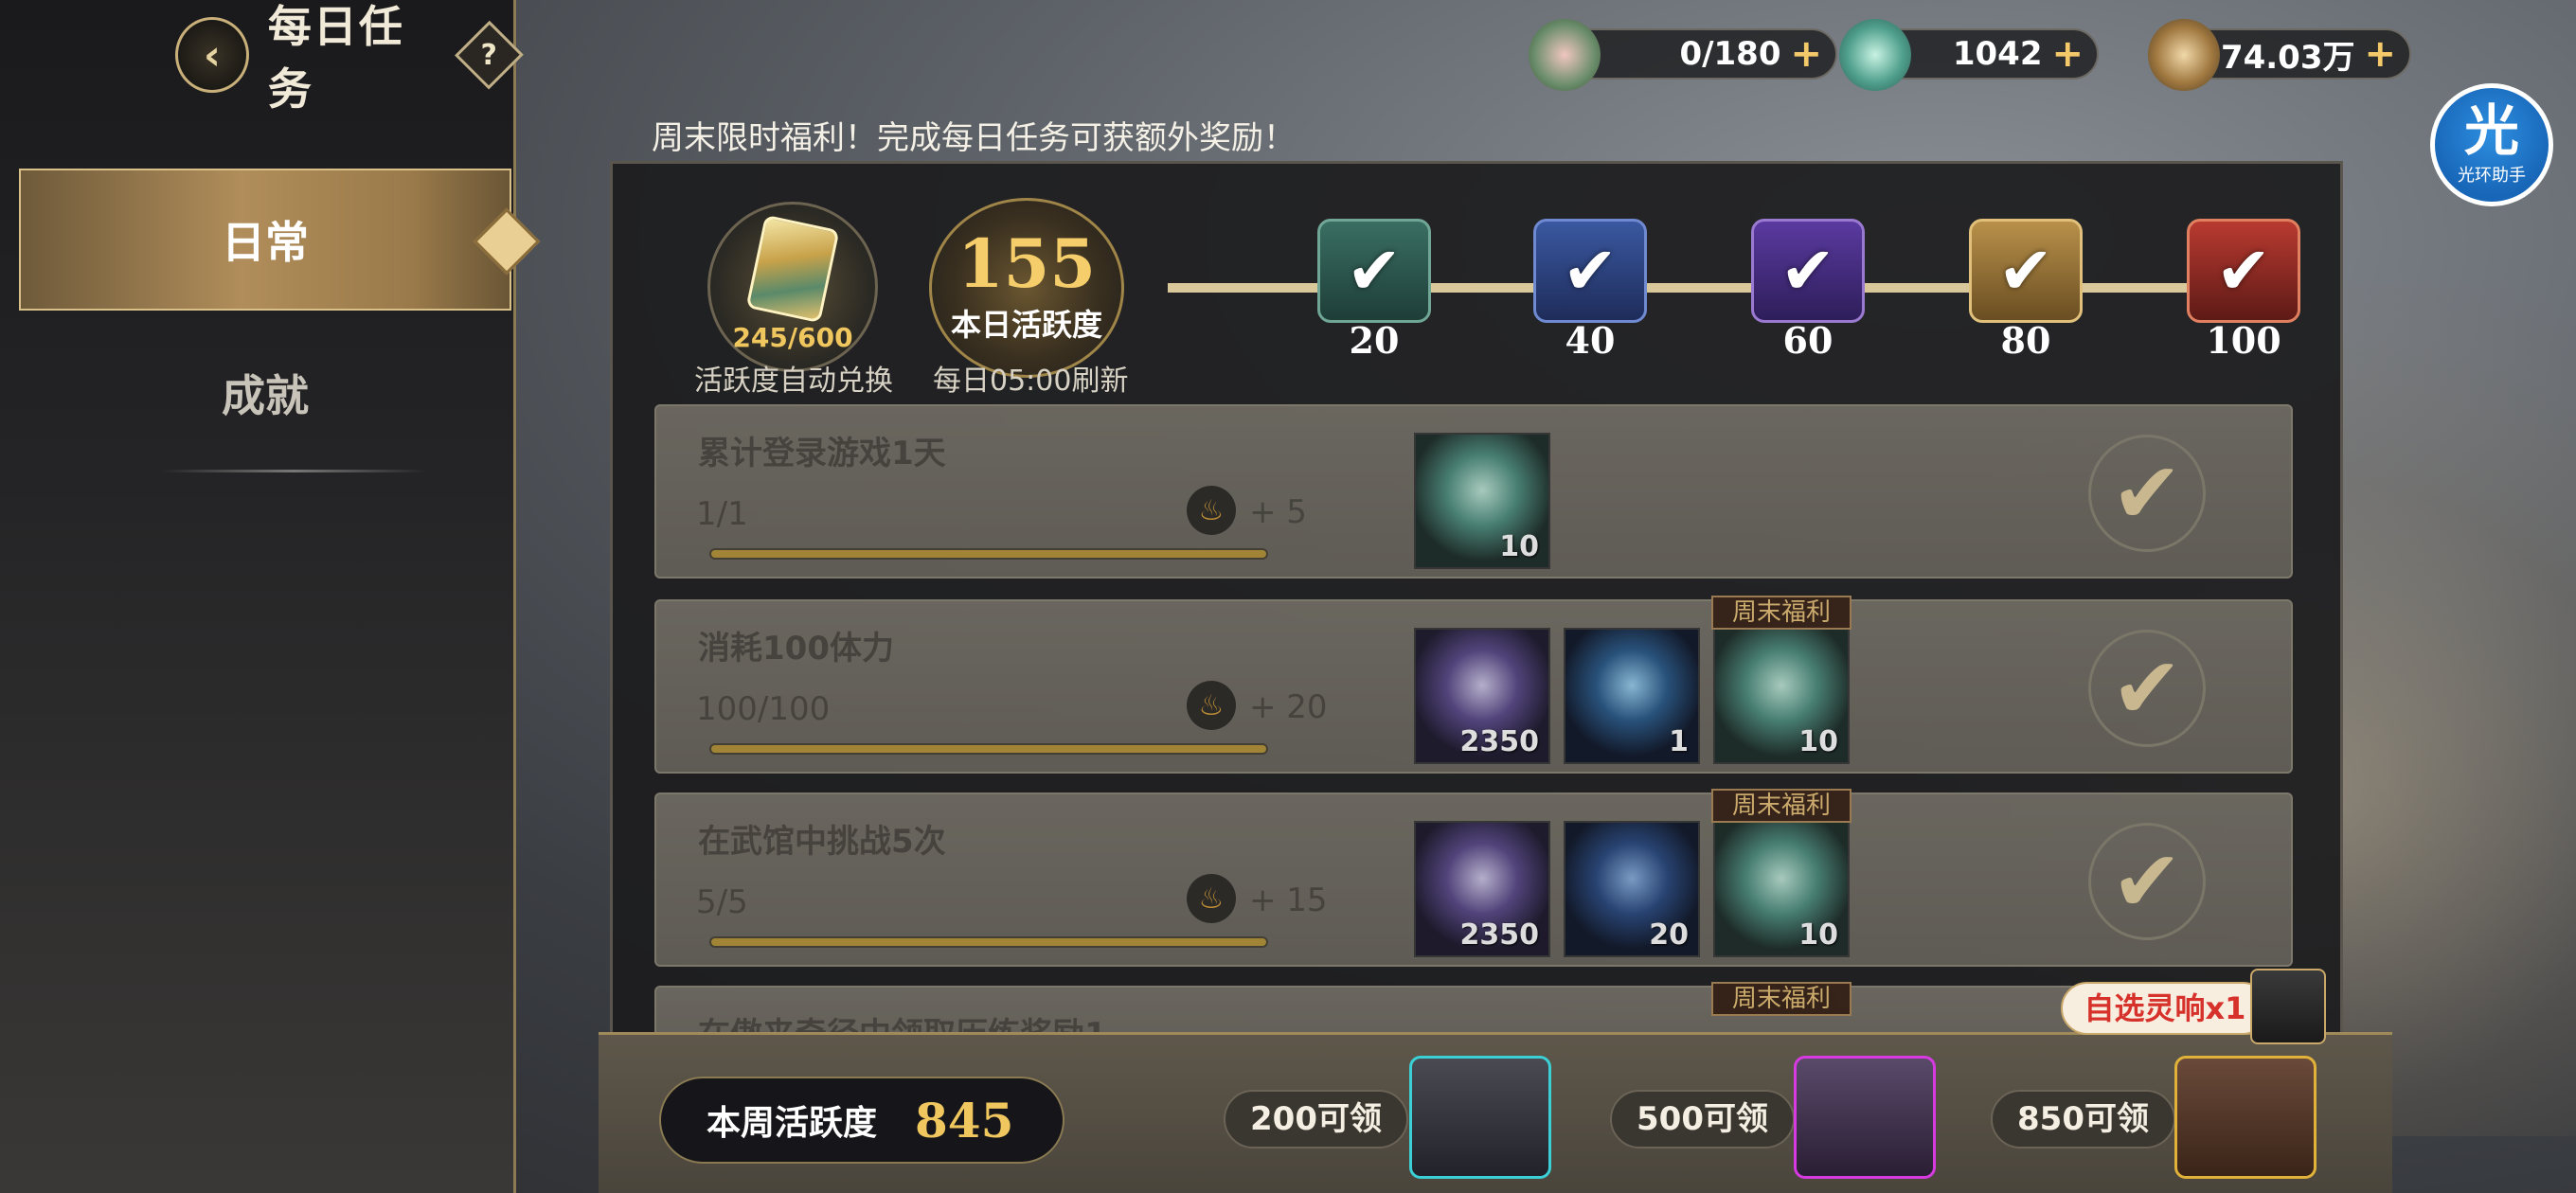 The height and width of the screenshot is (1193, 2576). I want to click on helper-badge: 光 光环助手, so click(2491, 144).